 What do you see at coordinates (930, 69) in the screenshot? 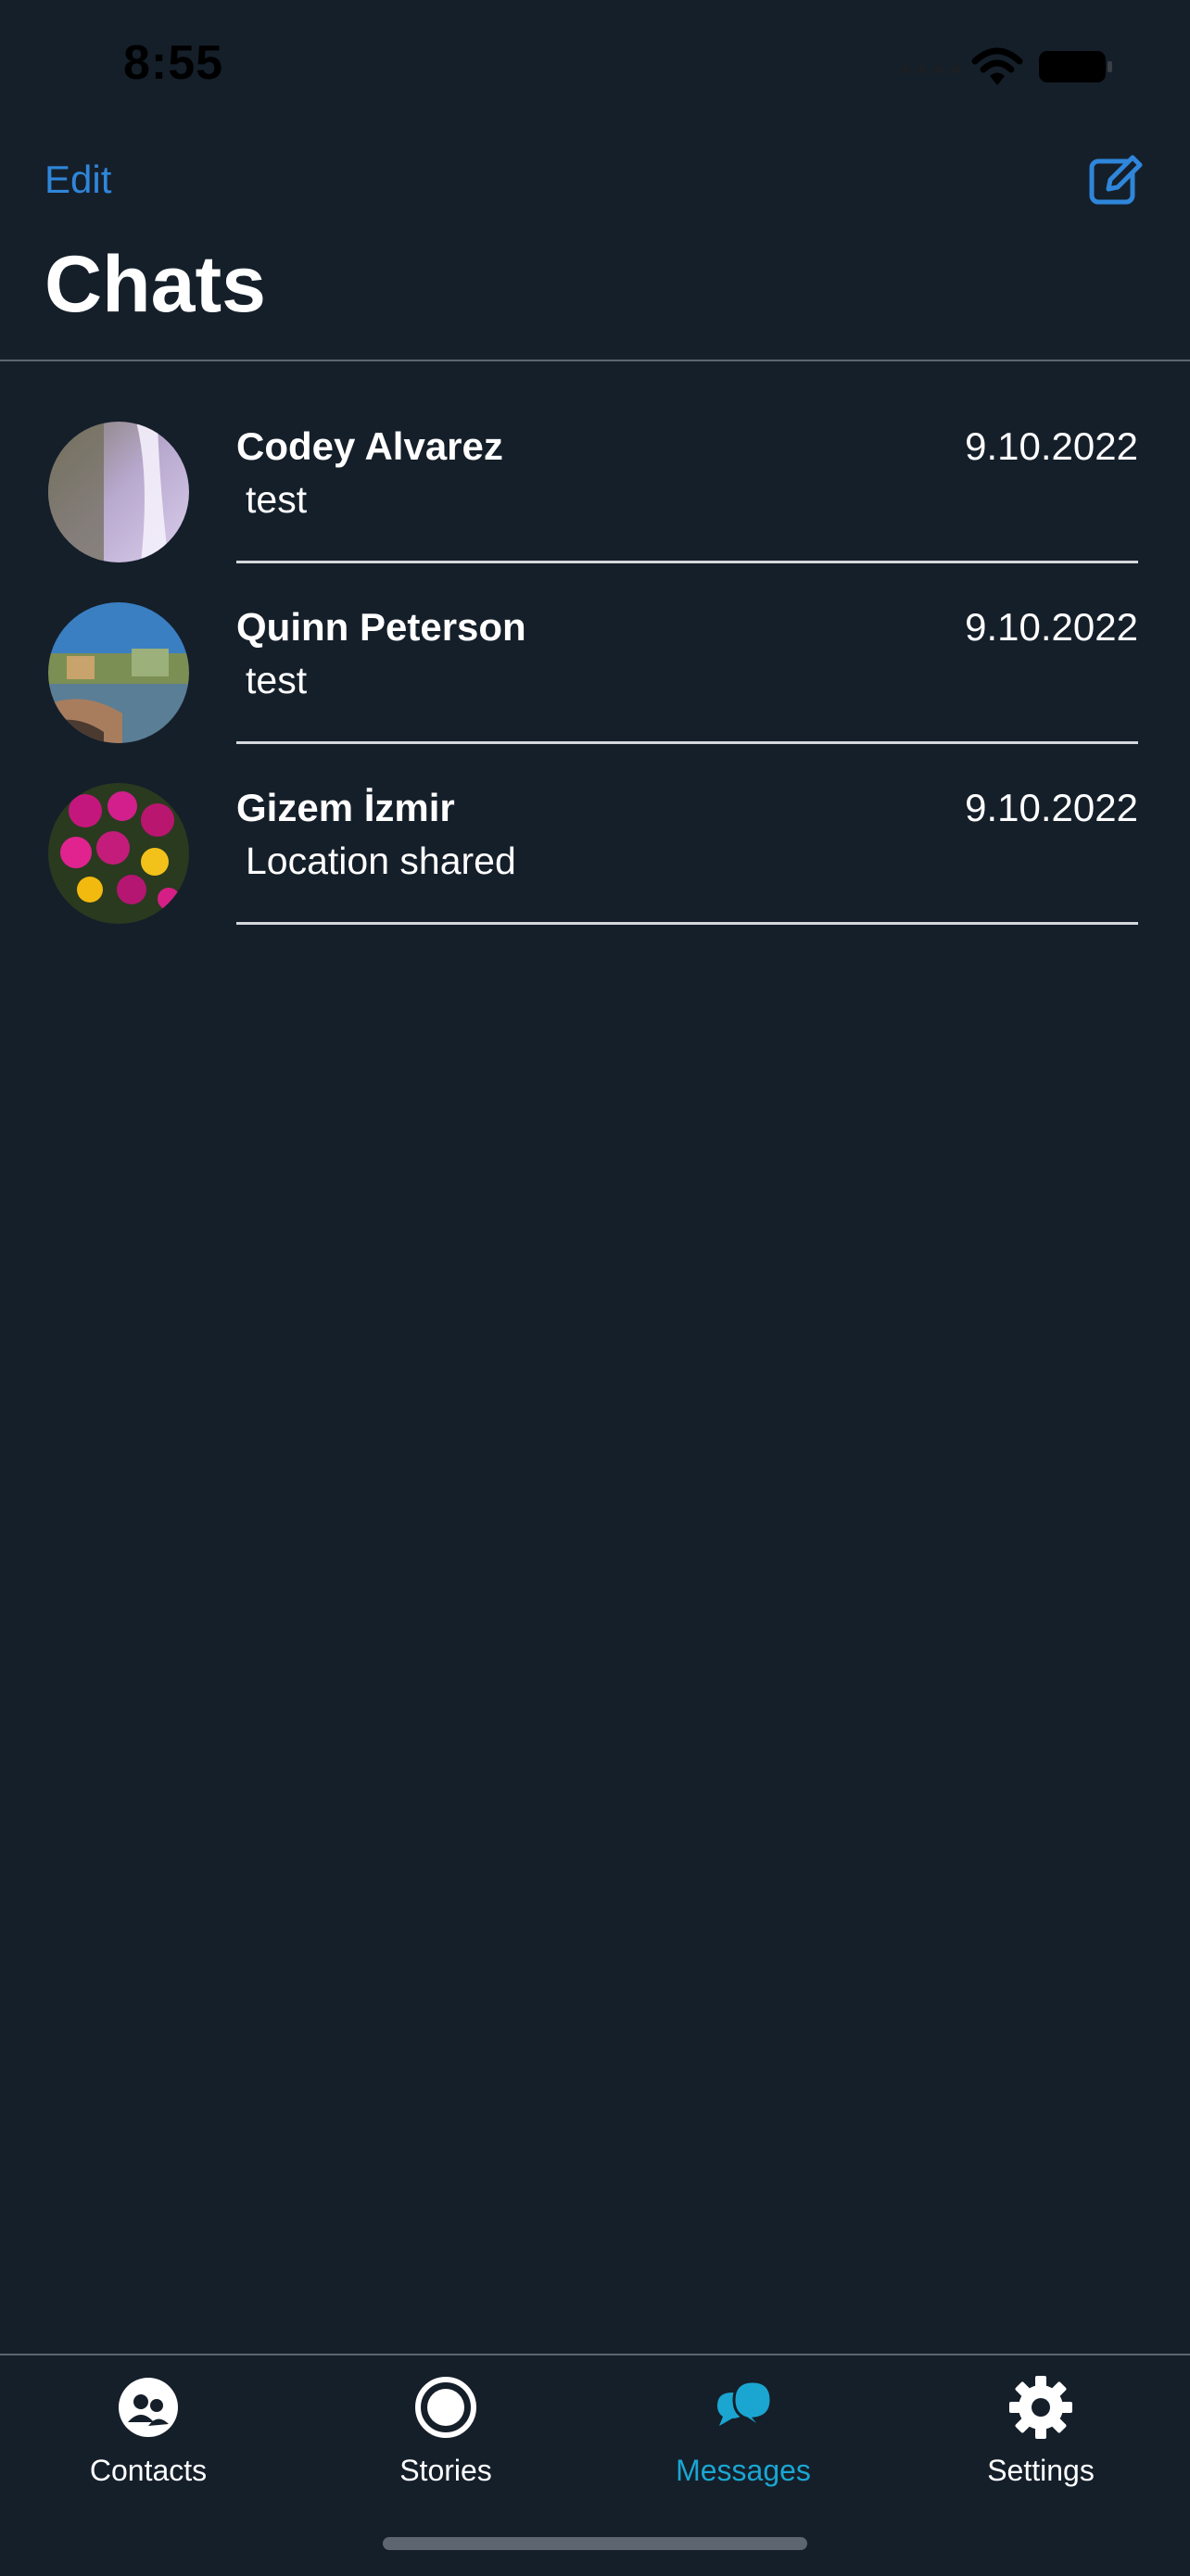
I see `cellular-signal-icon` at bounding box center [930, 69].